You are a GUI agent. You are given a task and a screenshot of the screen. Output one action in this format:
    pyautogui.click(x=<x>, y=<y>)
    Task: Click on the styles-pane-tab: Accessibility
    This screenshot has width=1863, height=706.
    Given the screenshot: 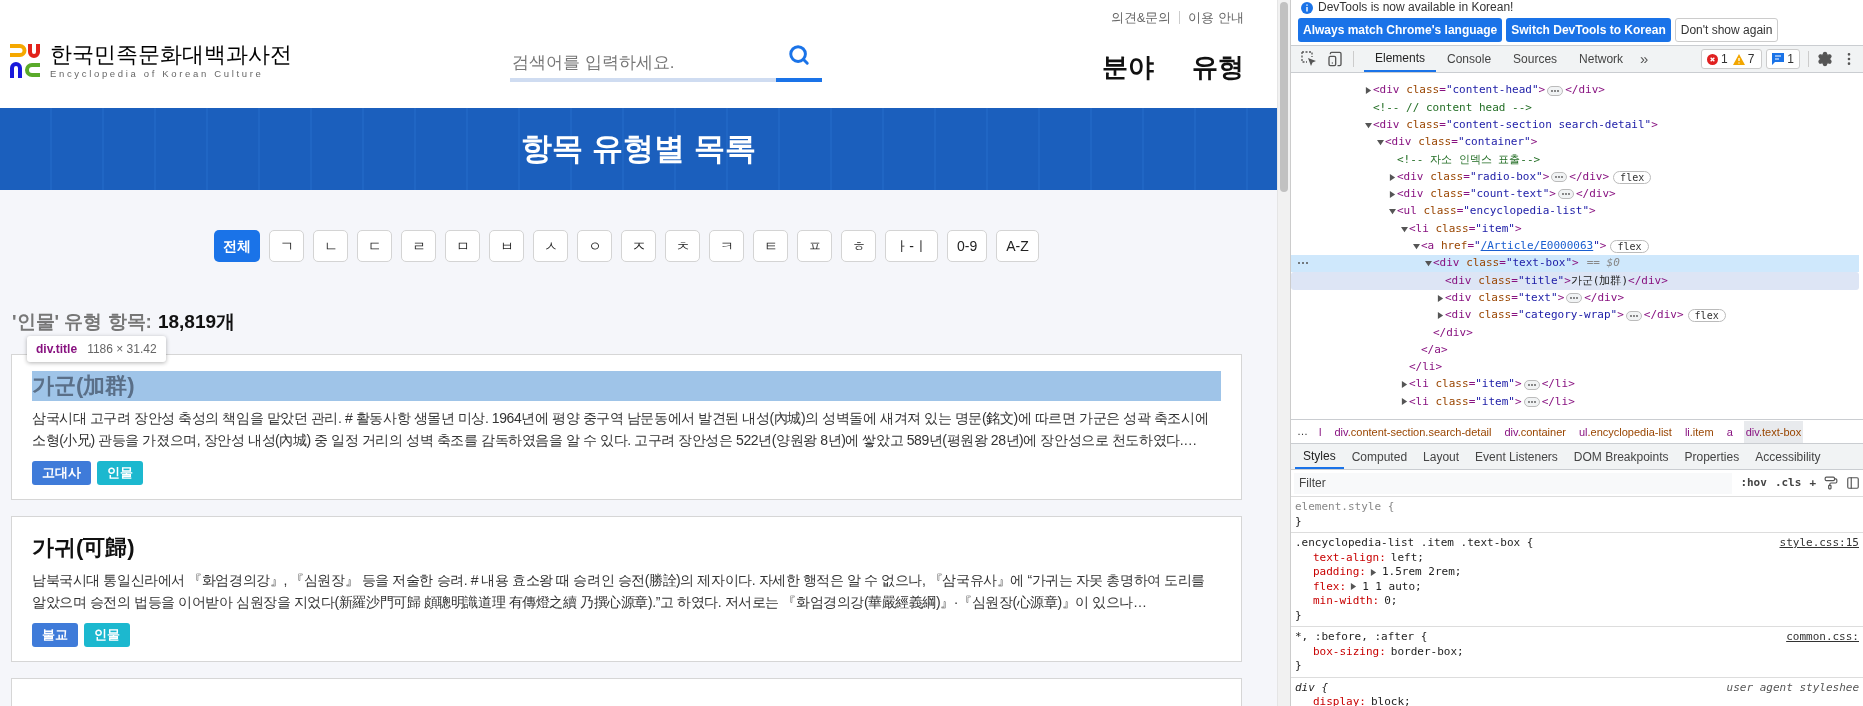 What is the action you would take?
    pyautogui.click(x=1788, y=456)
    